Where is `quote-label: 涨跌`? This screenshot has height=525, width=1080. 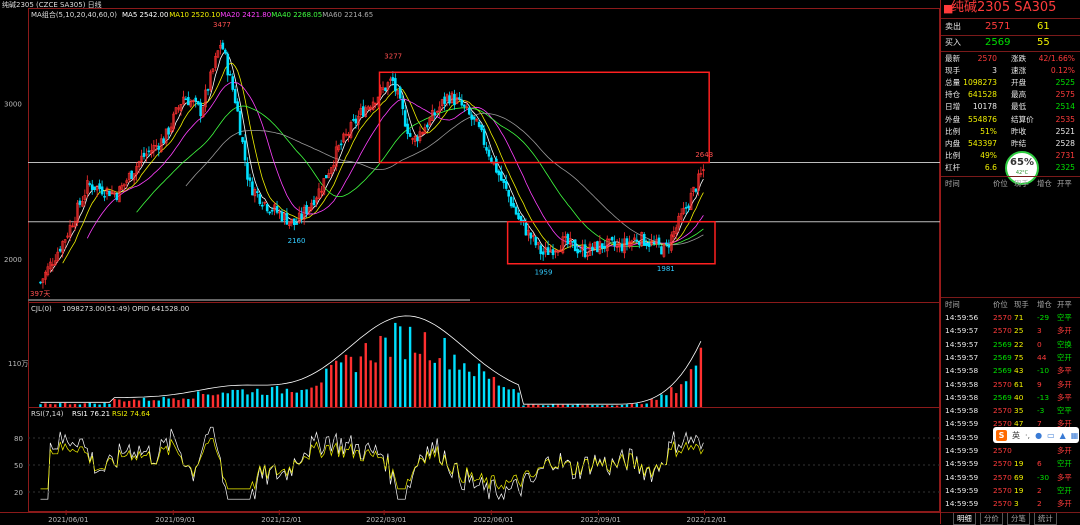
quote-label: 涨跌 is located at coordinates (1019, 58).